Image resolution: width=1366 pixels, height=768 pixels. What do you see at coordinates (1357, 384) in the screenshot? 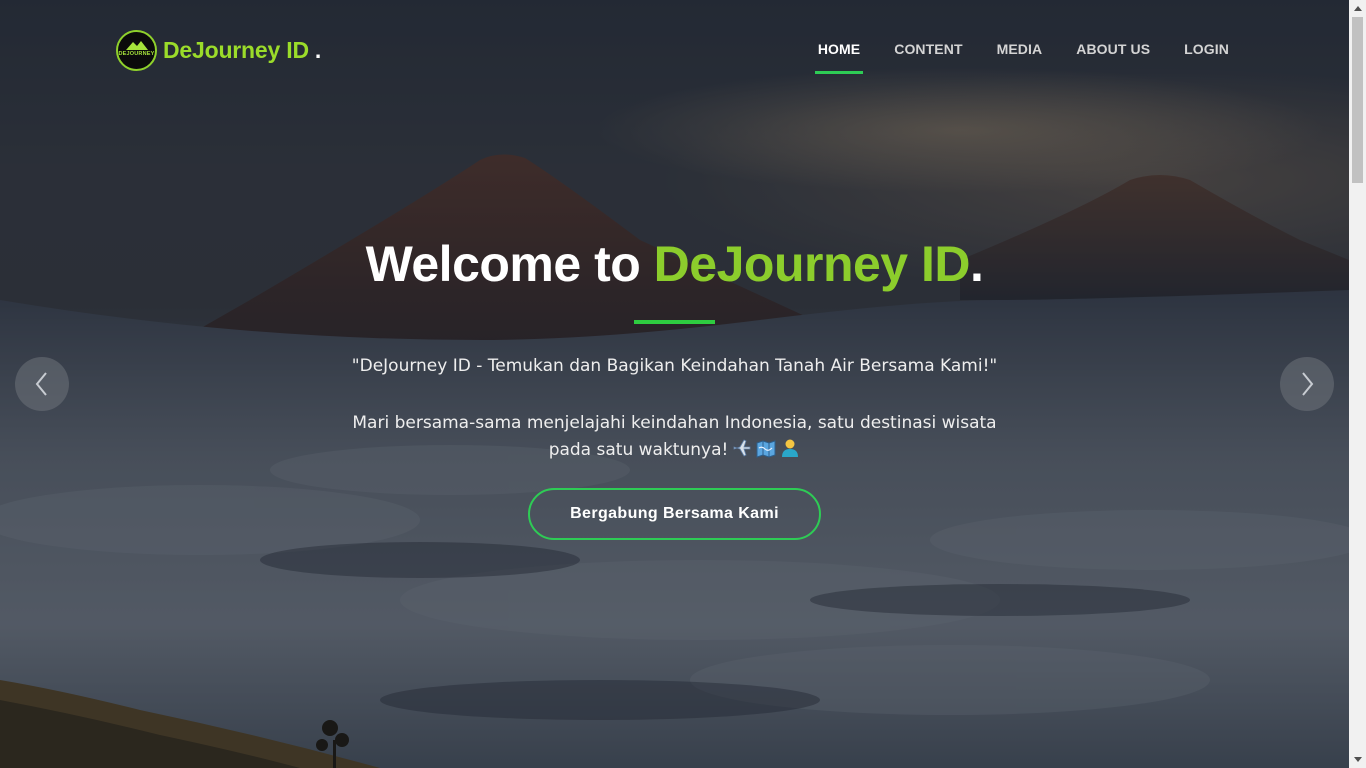
I see `page-scrollbar` at bounding box center [1357, 384].